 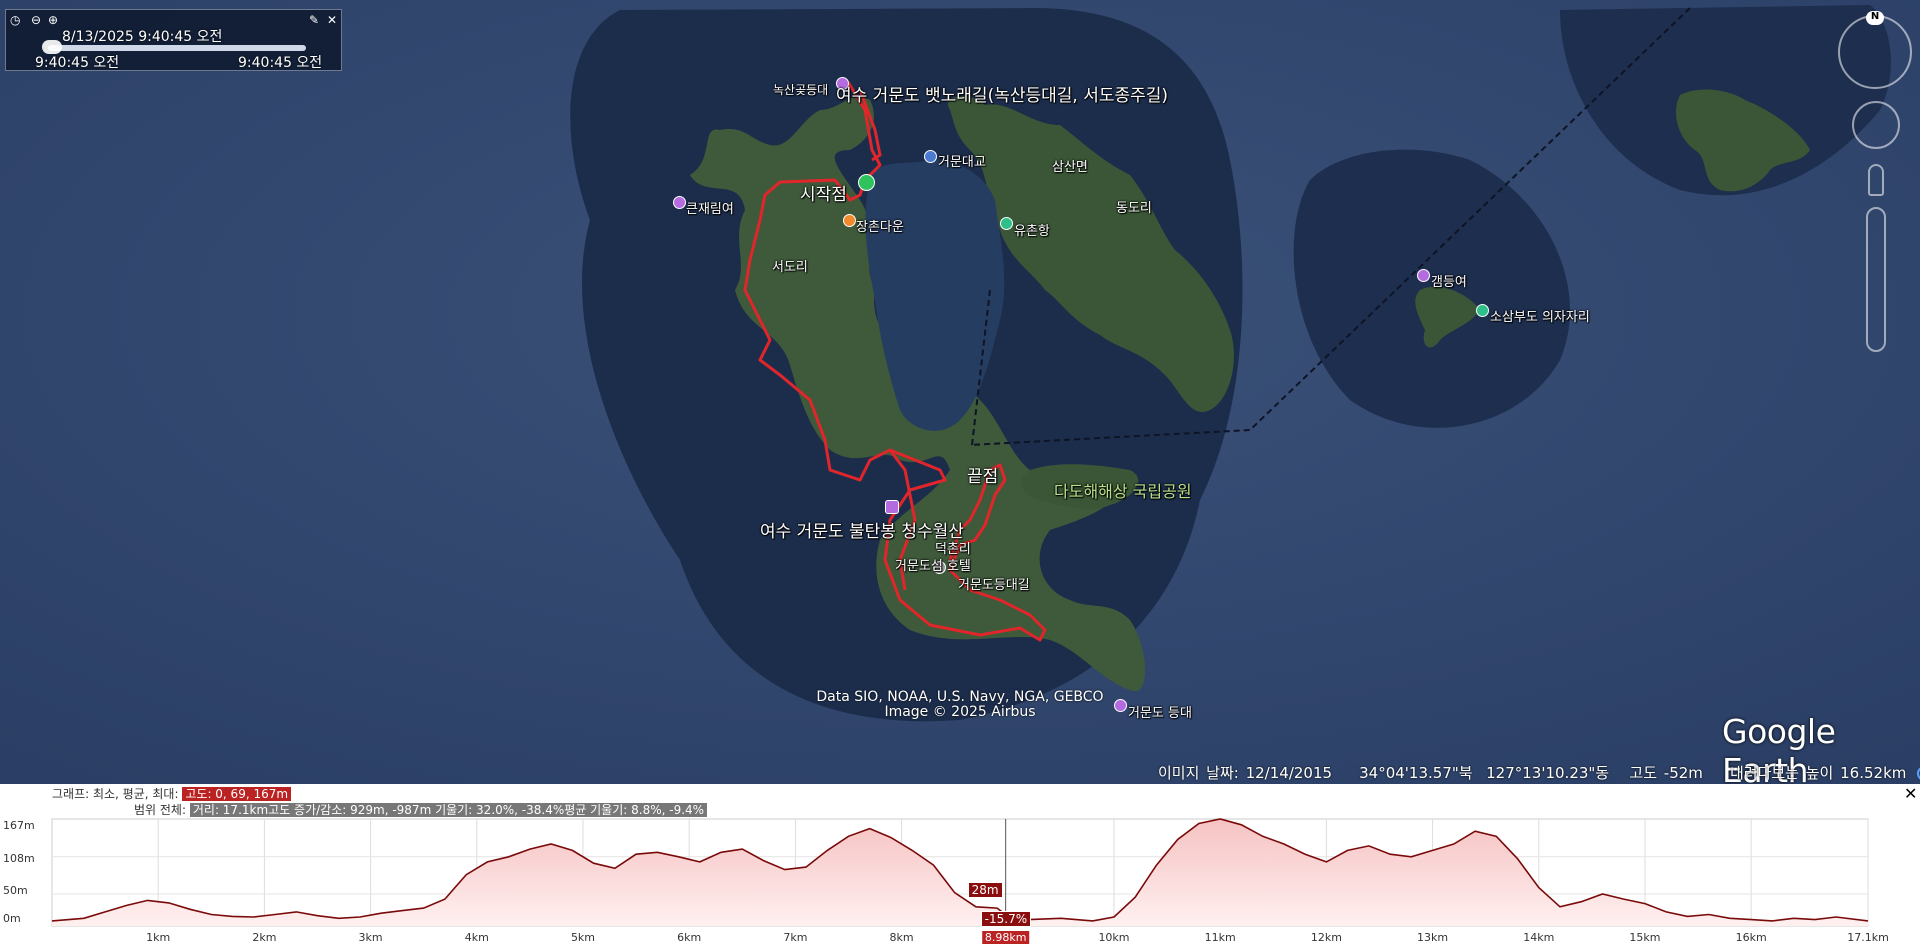 I want to click on north-icon: N, so click(x=1875, y=18).